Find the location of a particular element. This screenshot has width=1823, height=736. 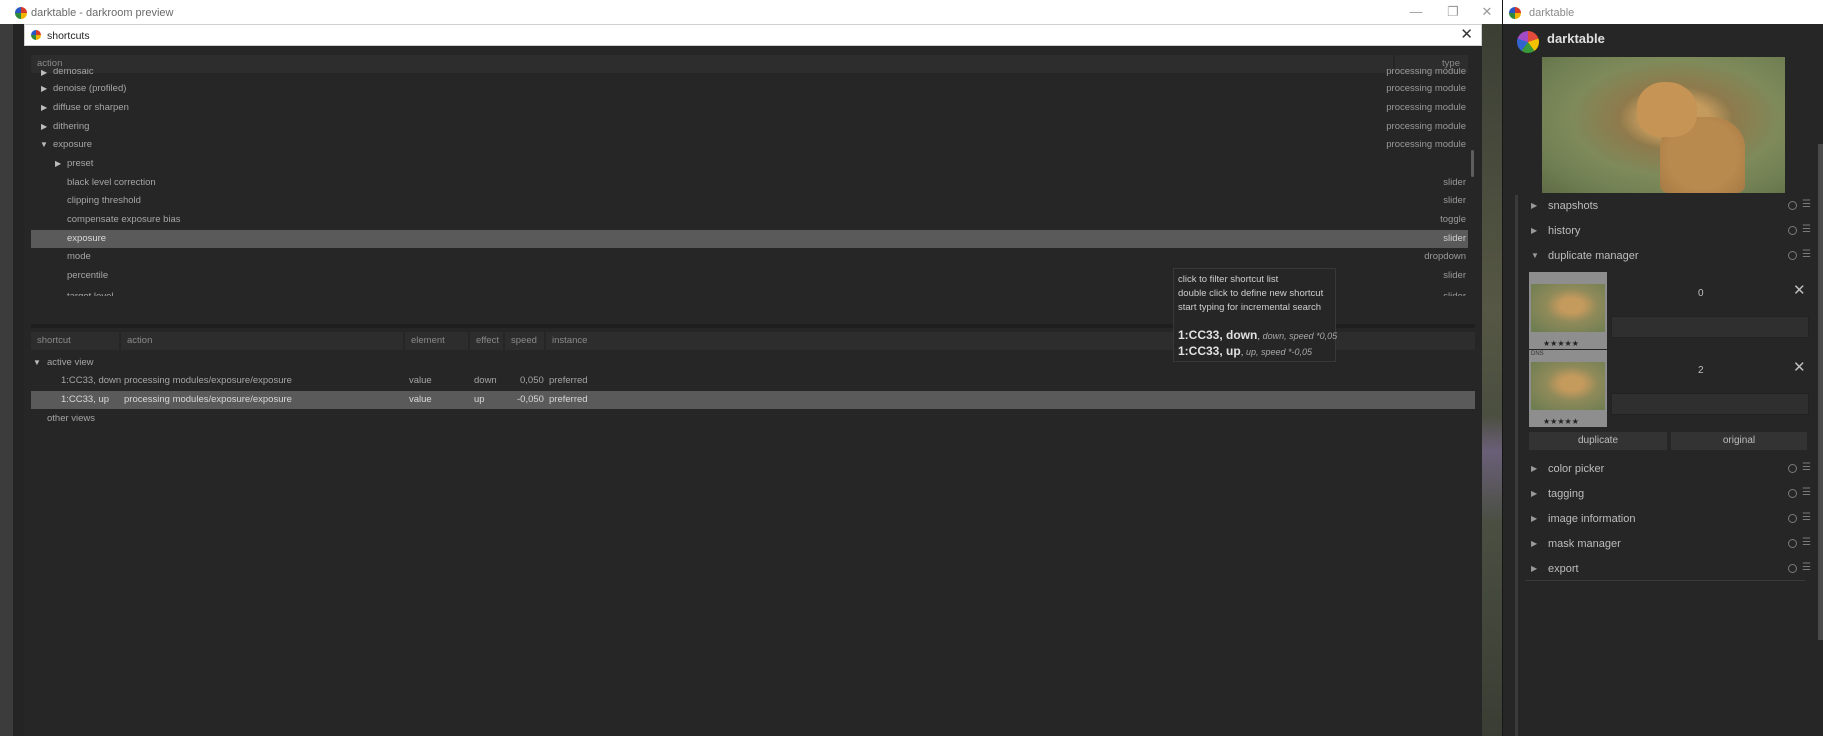

tooltip-line: start typing for incremental search is located at coordinates (1250, 307).